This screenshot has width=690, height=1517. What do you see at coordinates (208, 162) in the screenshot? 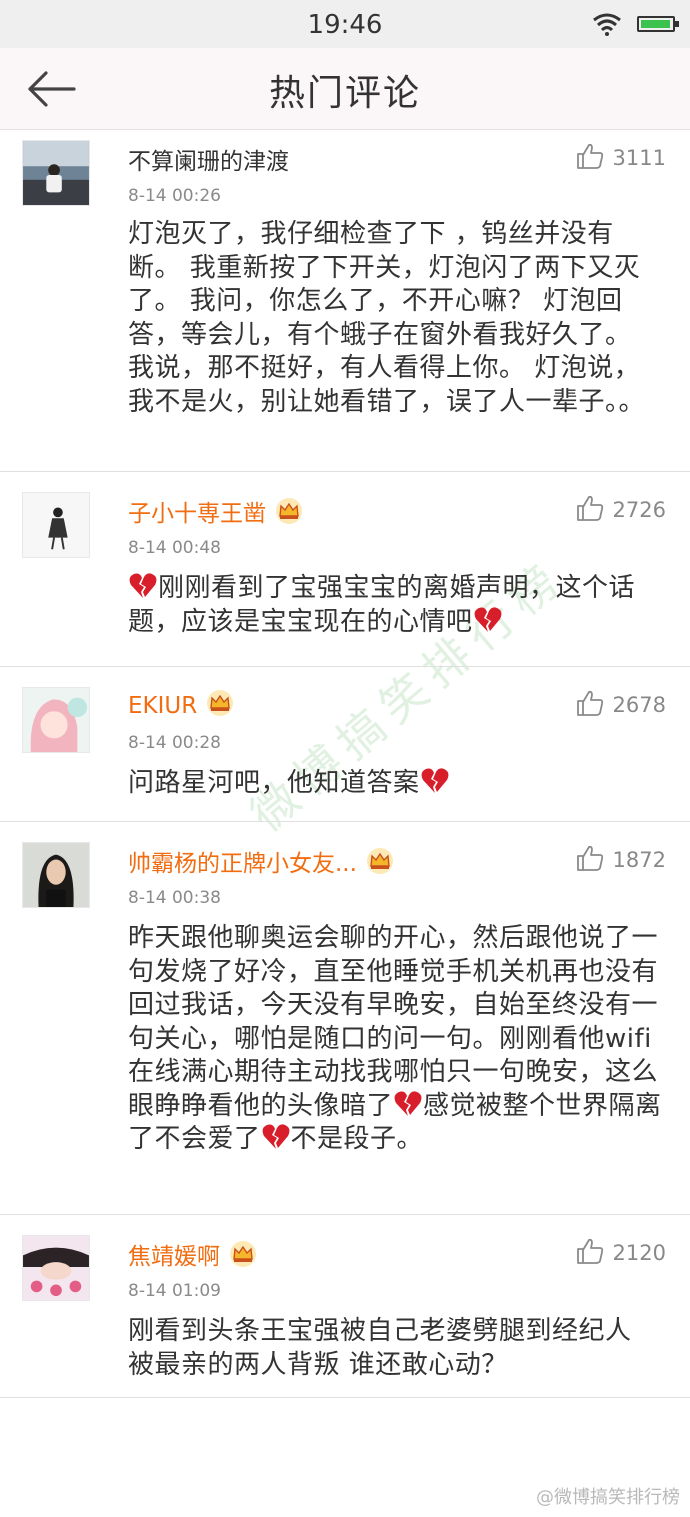
I see `username-text: 不算阑珊的津渡` at bounding box center [208, 162].